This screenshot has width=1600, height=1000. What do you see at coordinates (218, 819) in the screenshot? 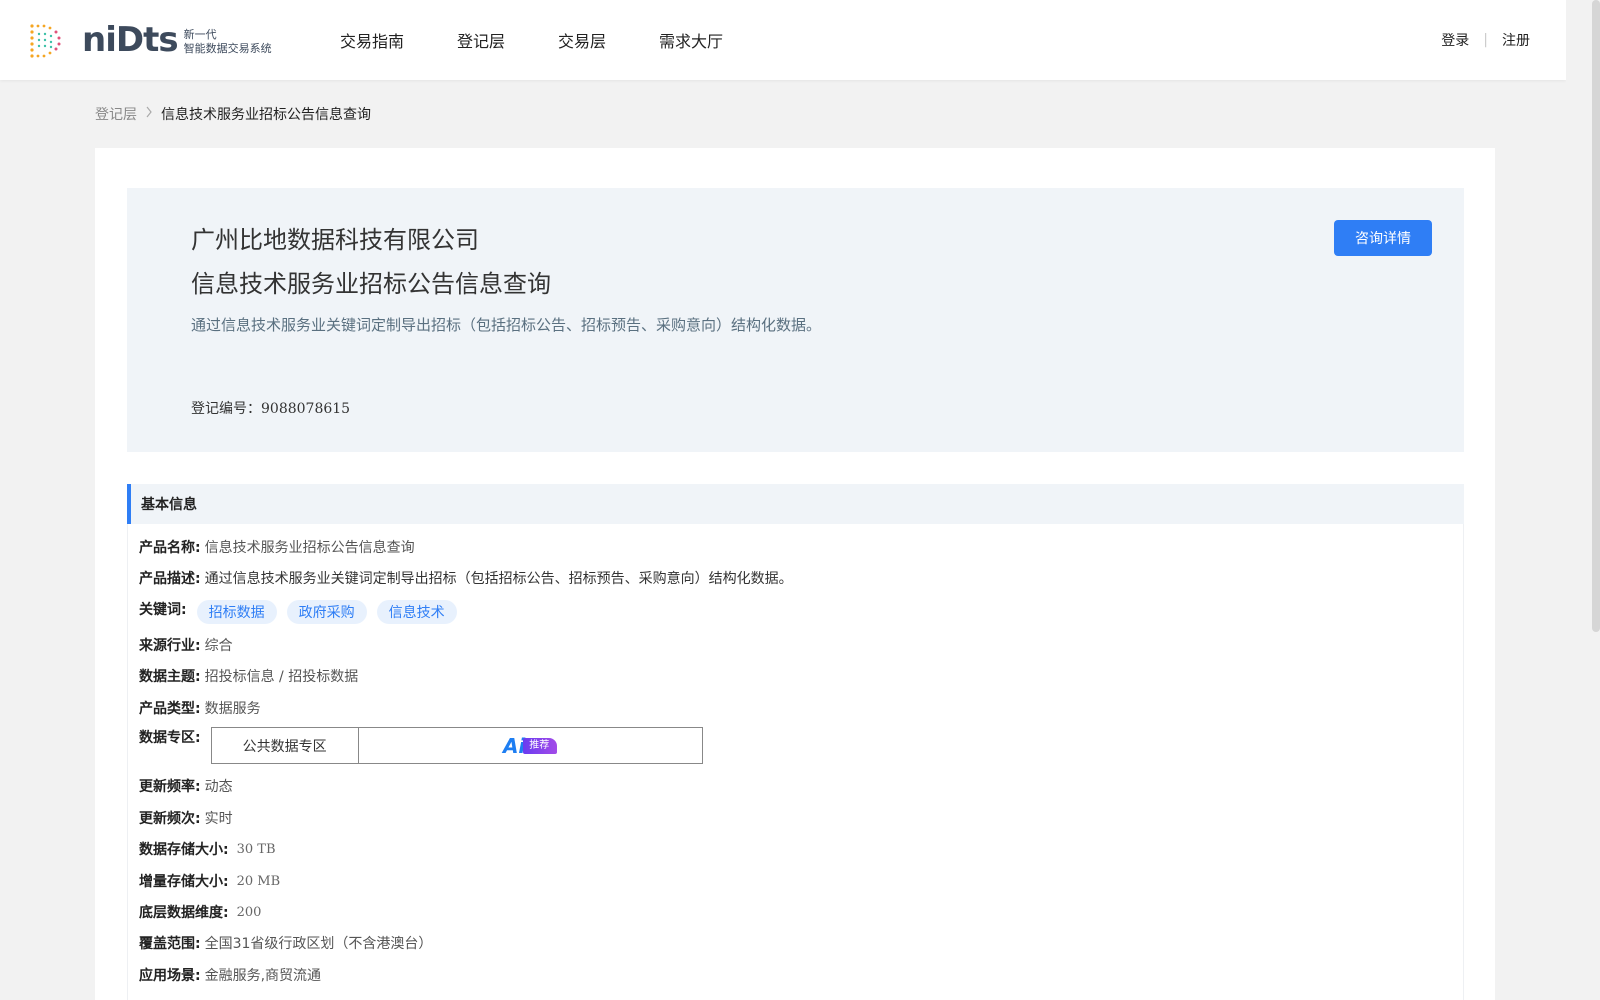
I see `info-value: 实时` at bounding box center [218, 819].